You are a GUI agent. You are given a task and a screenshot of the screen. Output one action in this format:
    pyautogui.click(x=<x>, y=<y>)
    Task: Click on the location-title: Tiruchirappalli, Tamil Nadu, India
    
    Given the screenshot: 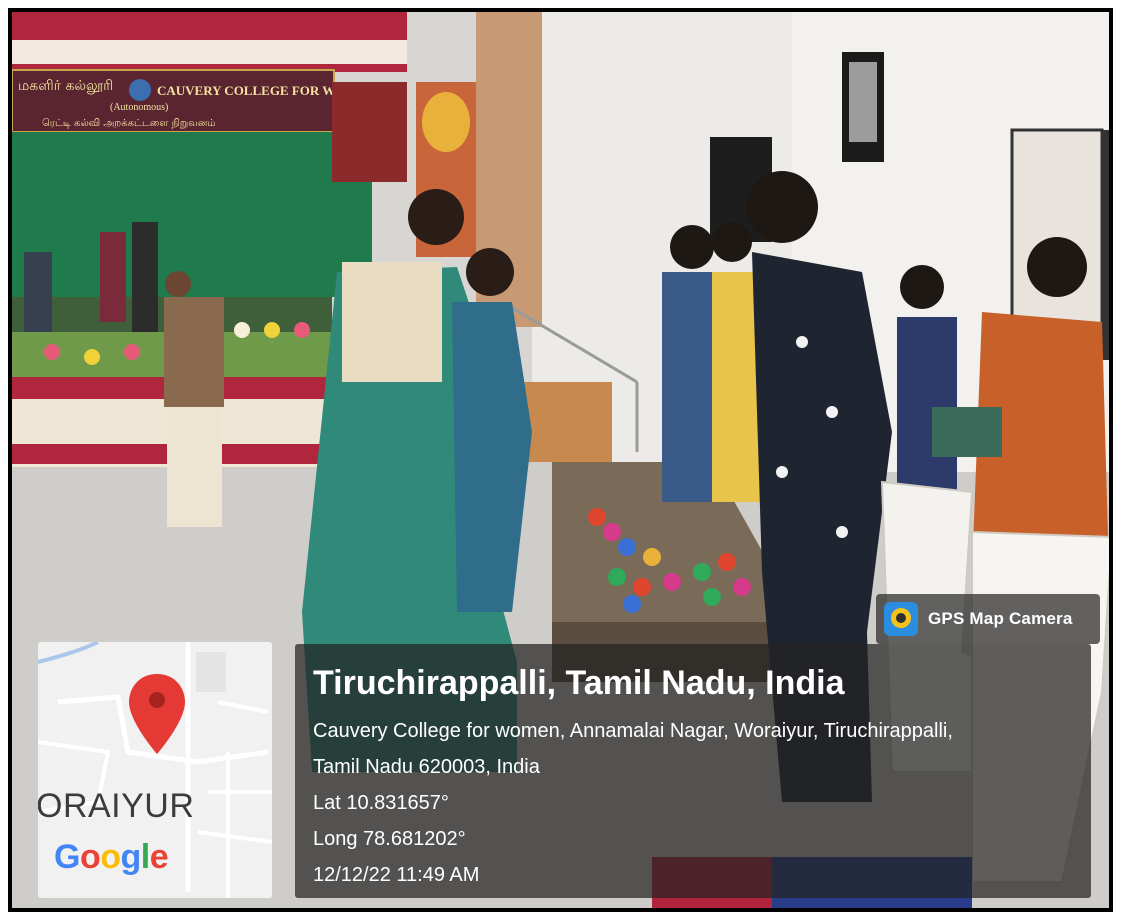 What is the action you would take?
    pyautogui.click(x=579, y=683)
    